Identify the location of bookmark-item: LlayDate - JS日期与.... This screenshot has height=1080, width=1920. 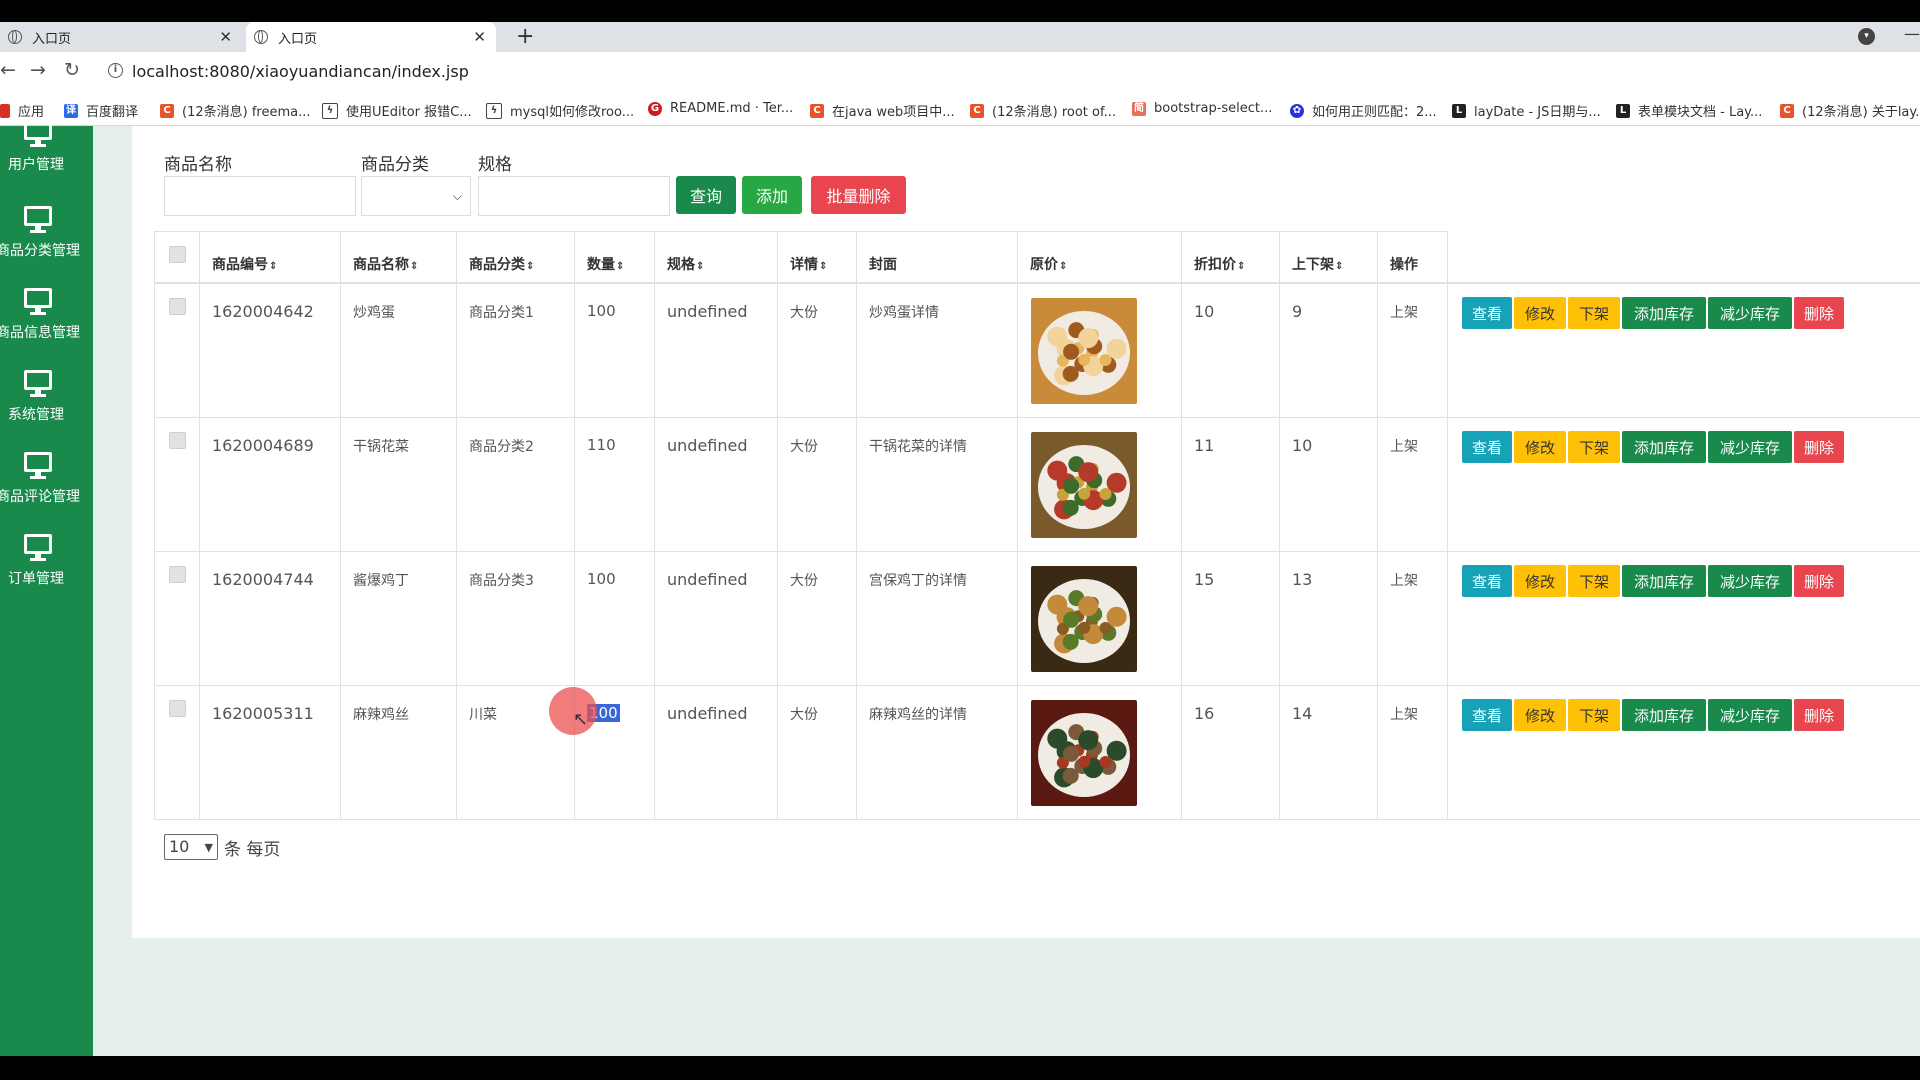
(1526, 110).